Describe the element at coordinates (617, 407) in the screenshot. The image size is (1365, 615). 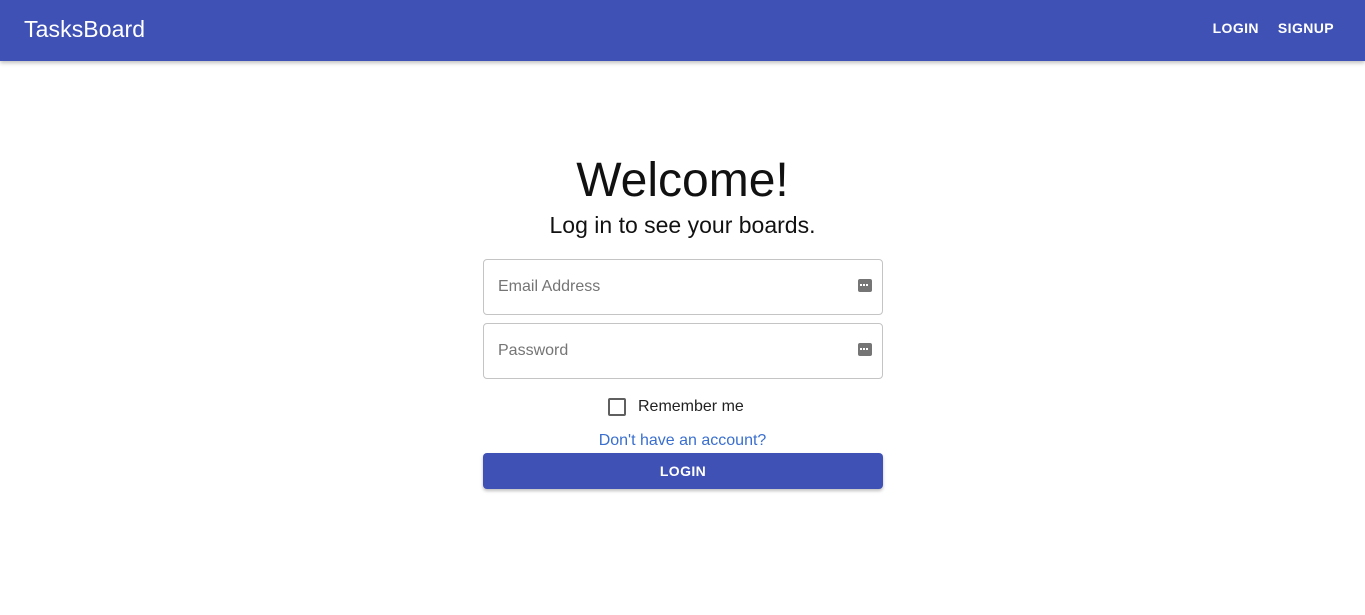
I see `remember-me-checkbox` at that location.